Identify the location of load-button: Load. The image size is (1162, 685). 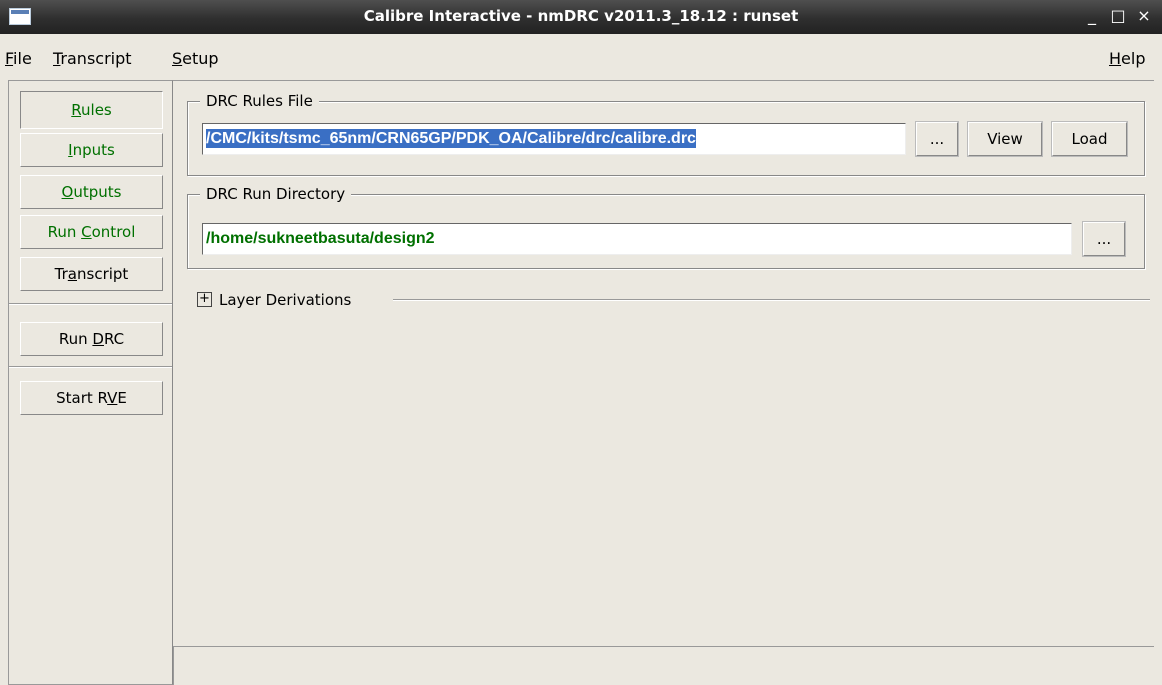
(1089, 139).